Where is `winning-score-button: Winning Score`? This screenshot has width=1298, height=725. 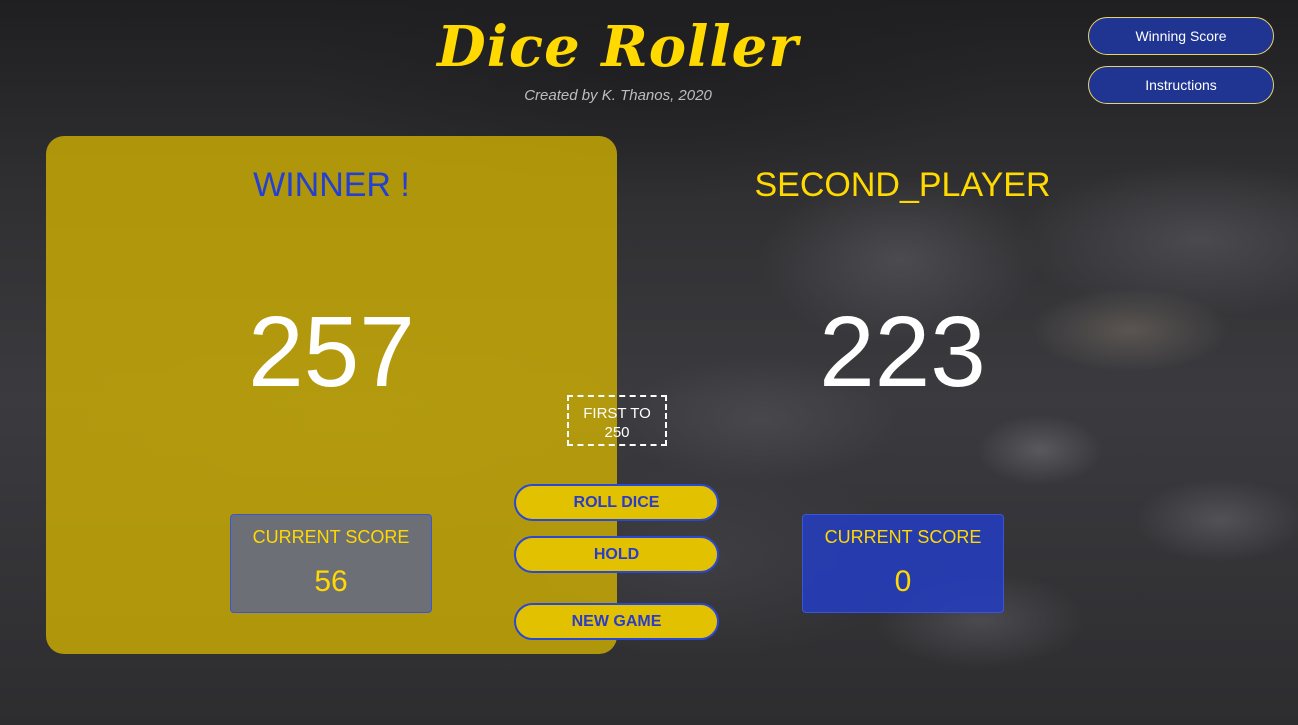 winning-score-button: Winning Score is located at coordinates (1181, 36).